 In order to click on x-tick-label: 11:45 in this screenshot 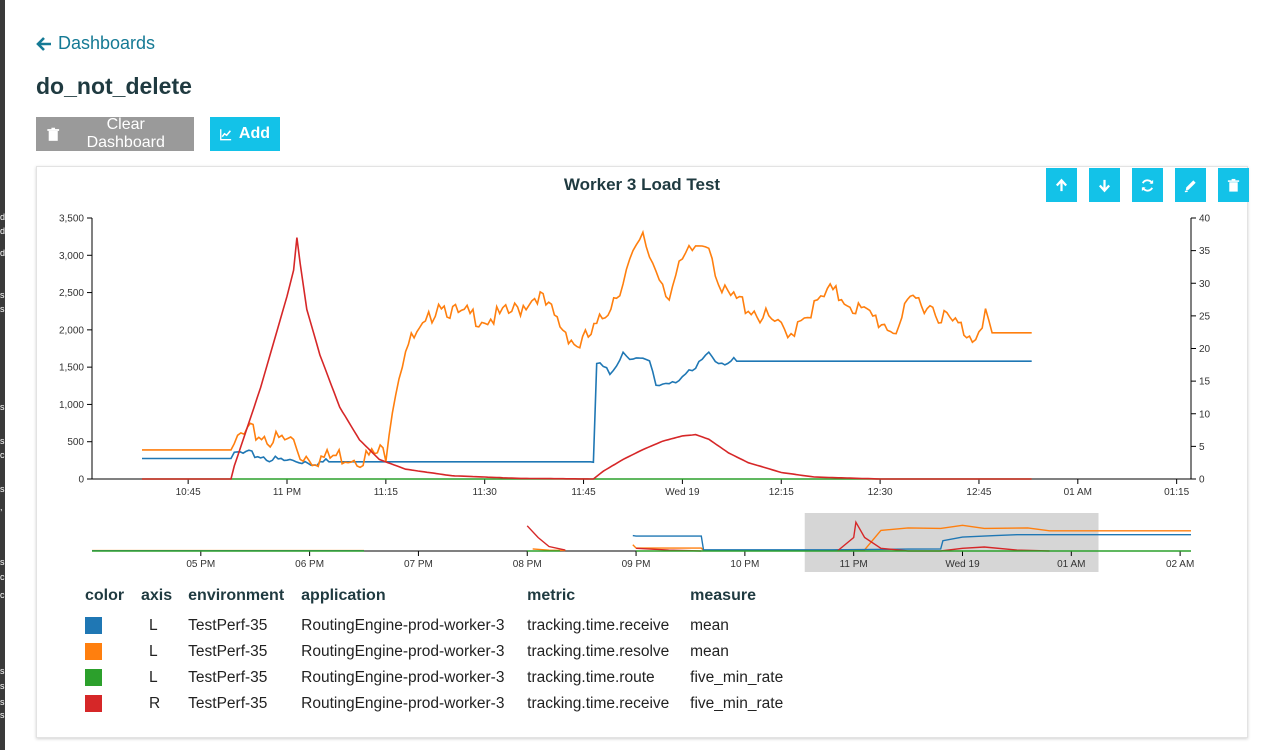, I will do `click(583, 492)`.